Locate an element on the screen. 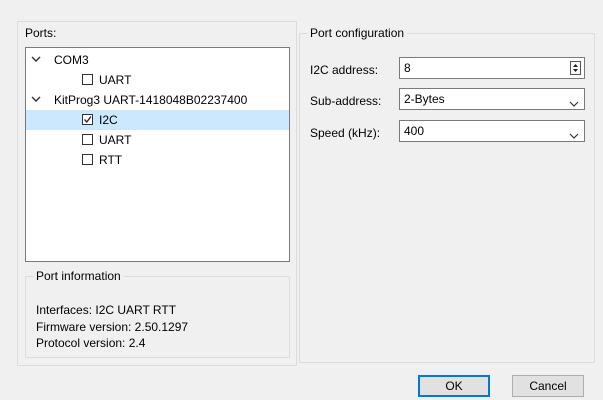 The width and height of the screenshot is (603, 400). i2c-address-value: 8 is located at coordinates (407, 68).